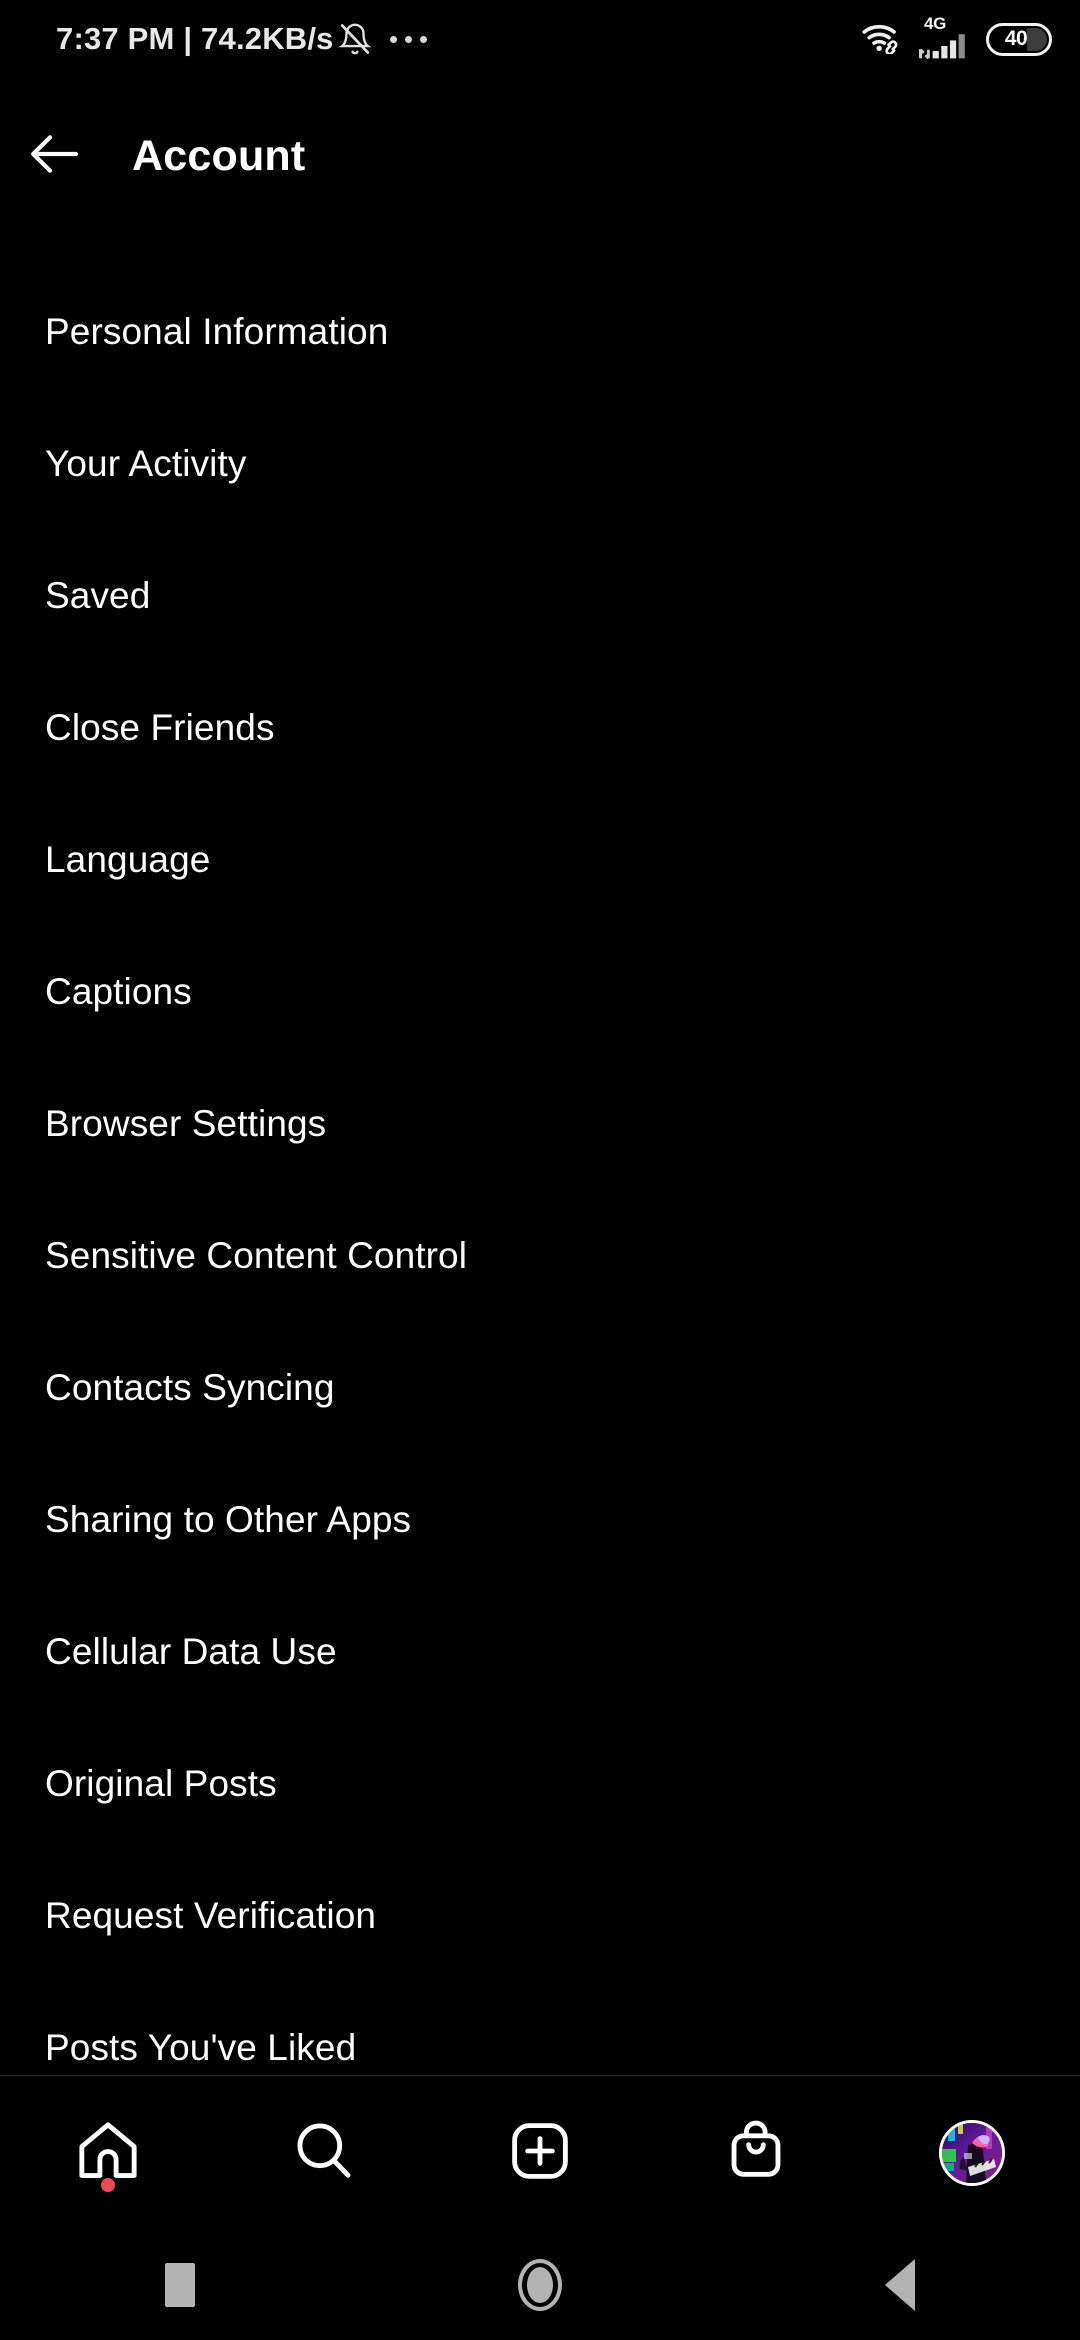 The height and width of the screenshot is (2340, 1080). Describe the element at coordinates (186, 1123) in the screenshot. I see `menu-item-label: Browser Settings` at that location.